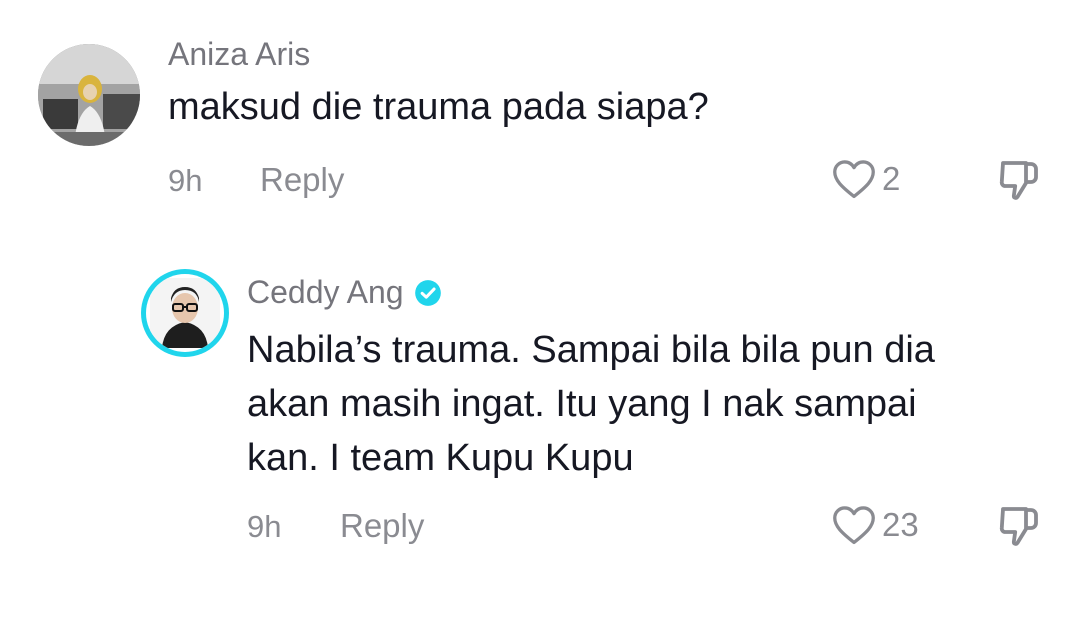 Image resolution: width=1080 pixels, height=622 pixels. I want to click on like-button: 23, so click(875, 525).